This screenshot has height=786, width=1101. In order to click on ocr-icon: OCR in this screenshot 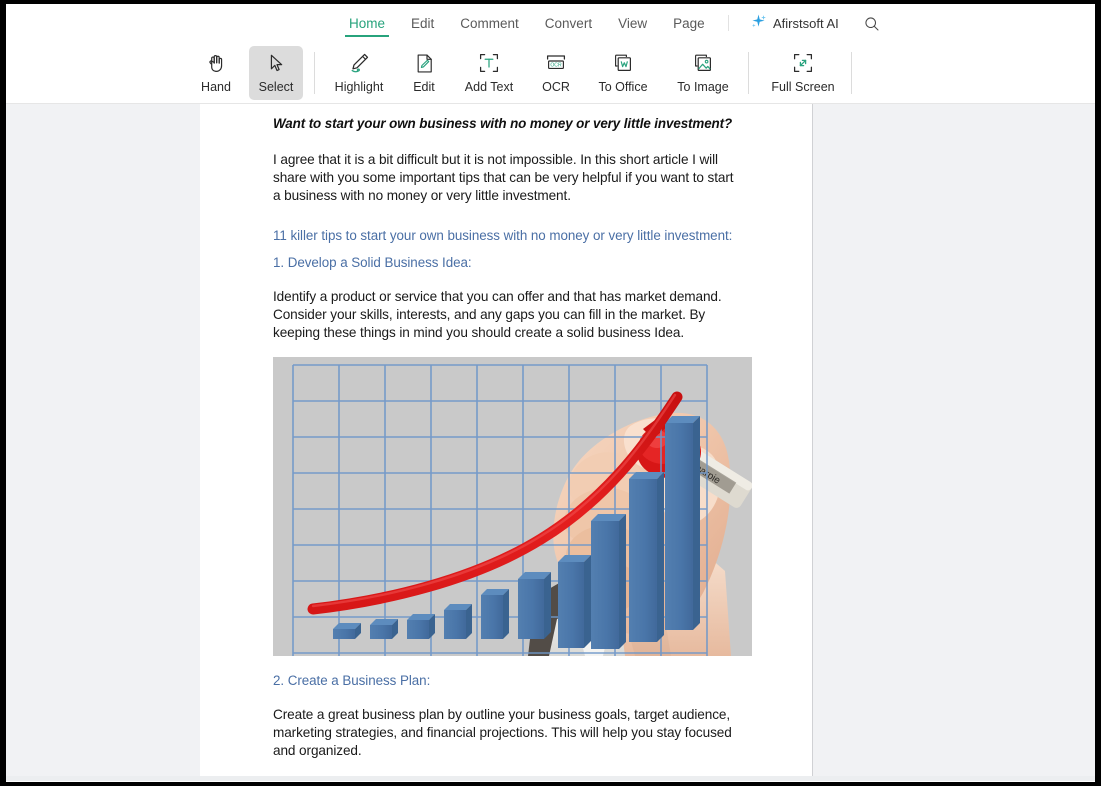, I will do `click(556, 63)`.